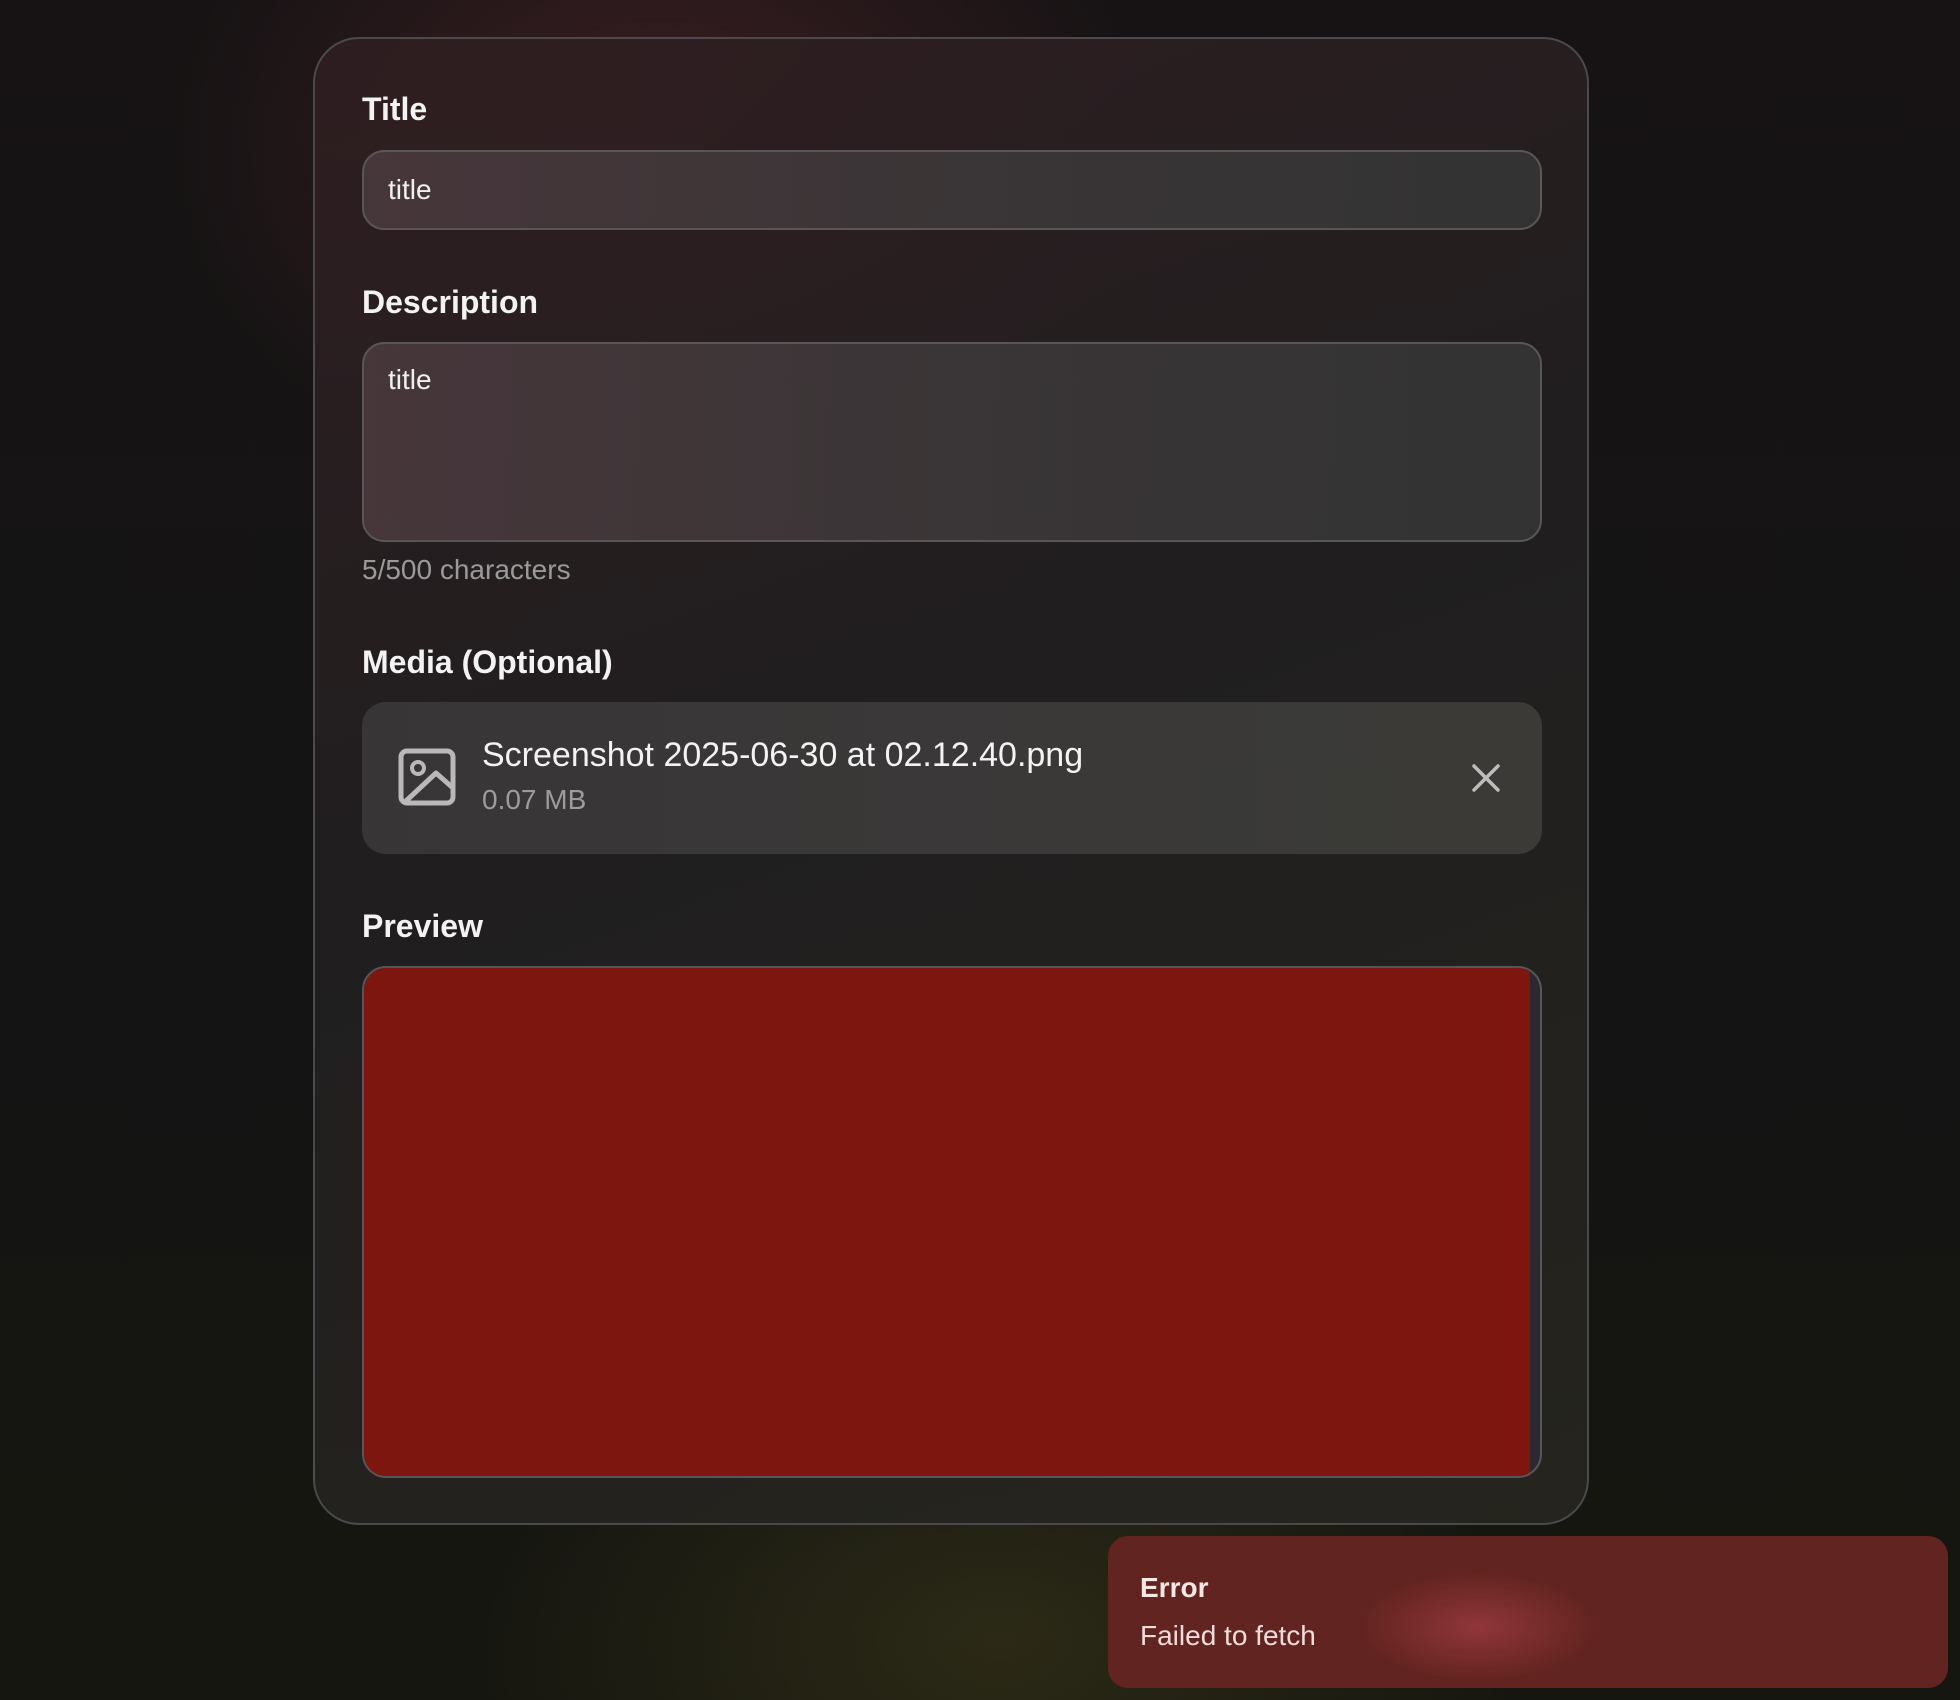 The image size is (1960, 1700). I want to click on image-icon, so click(427, 777).